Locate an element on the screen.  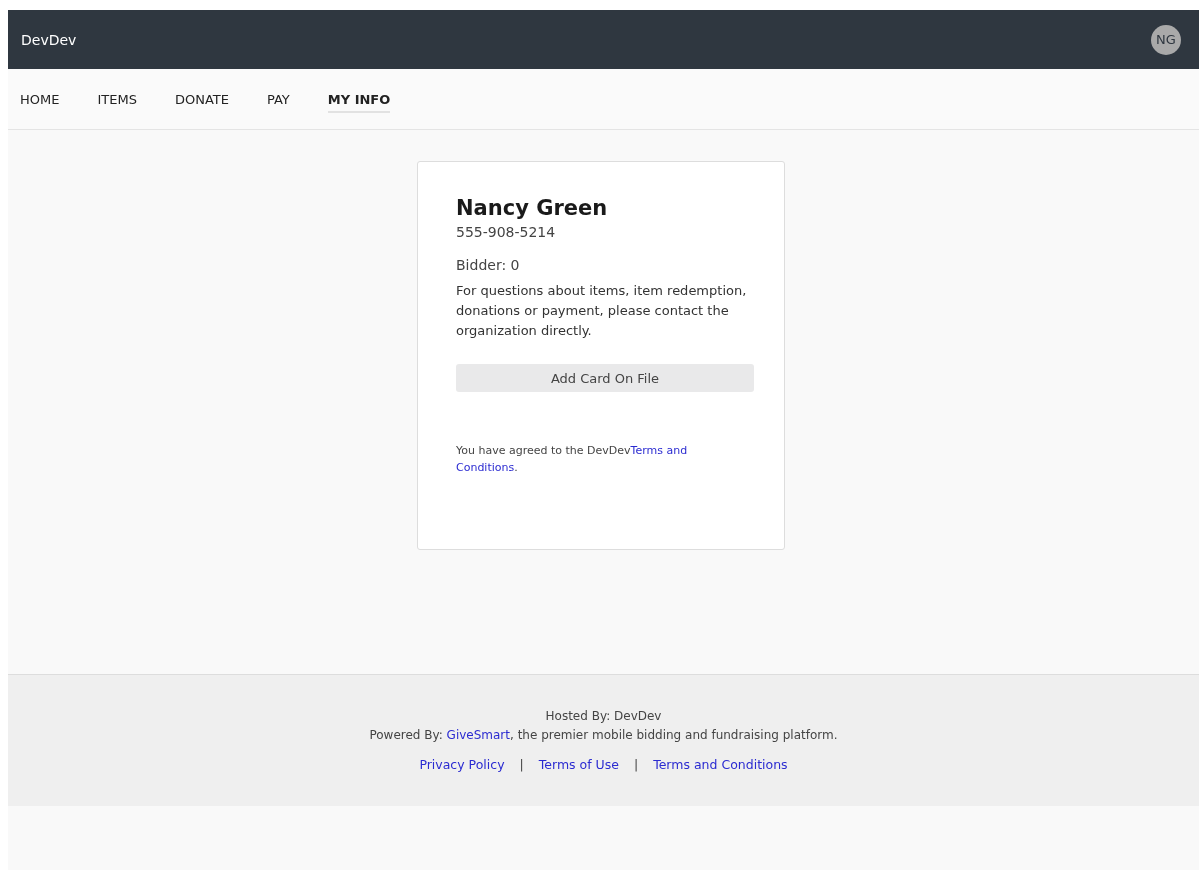
nav-tab: PAY is located at coordinates (278, 99).